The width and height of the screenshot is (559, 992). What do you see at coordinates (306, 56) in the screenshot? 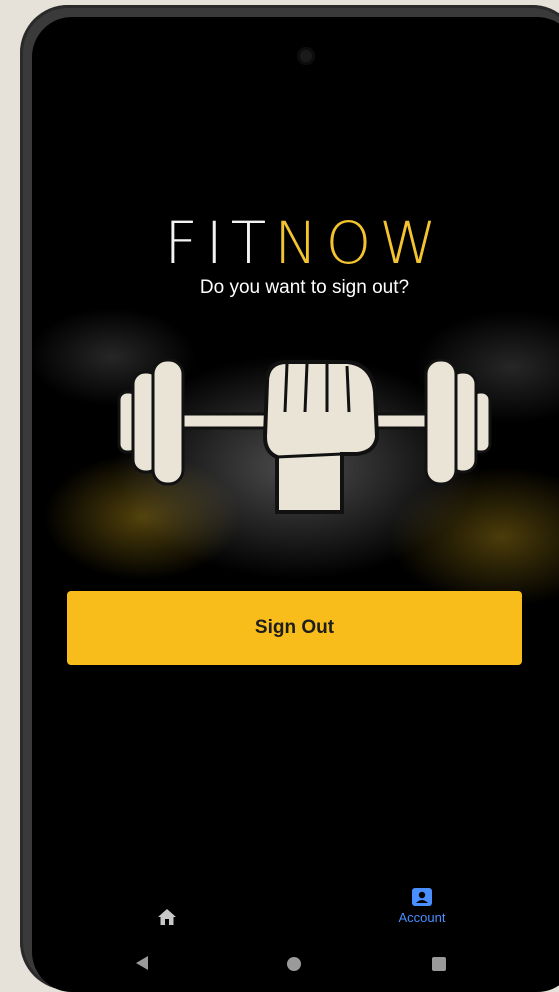
I see `front-camera` at bounding box center [306, 56].